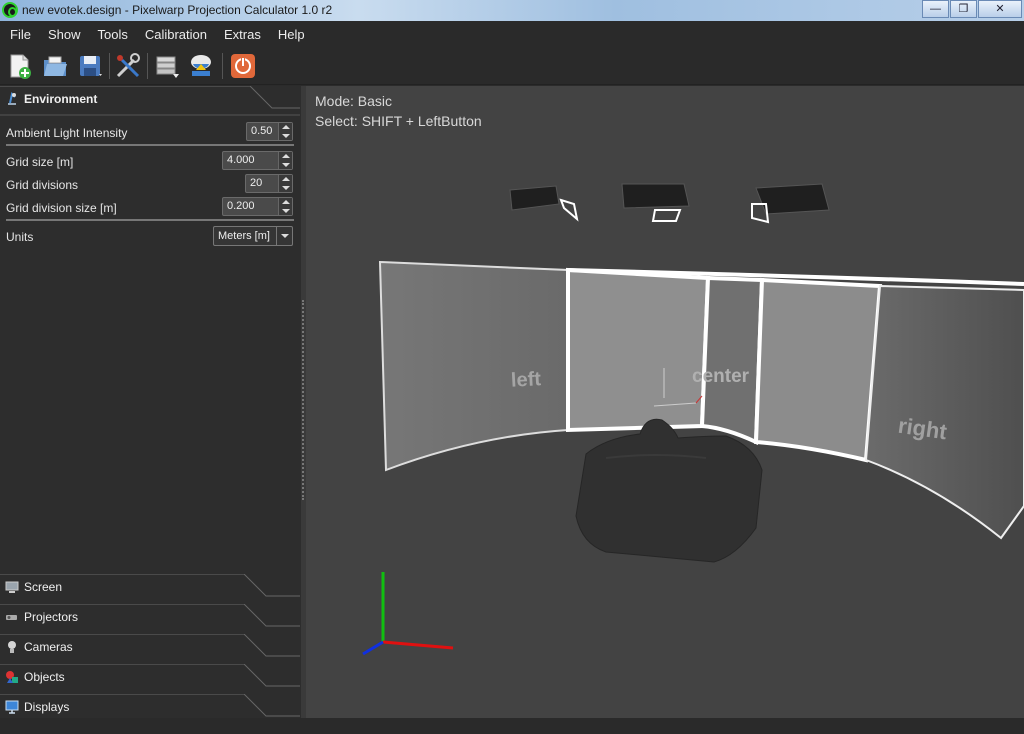 The width and height of the screenshot is (1024, 734). Describe the element at coordinates (150, 133) in the screenshot. I see `ambient-light-row: Ambient Light Intensity 0.50` at that location.